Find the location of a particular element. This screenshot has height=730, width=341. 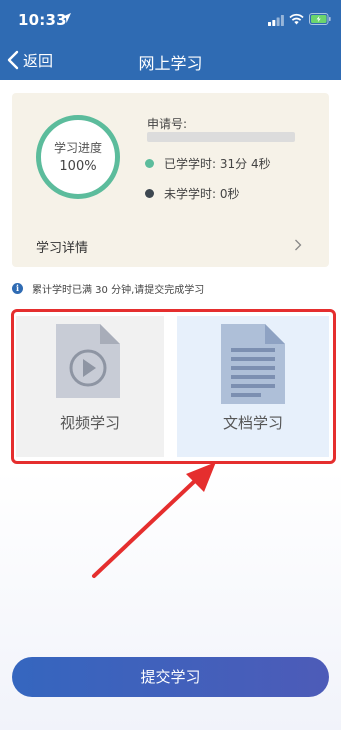

page-title: 网上学习 is located at coordinates (170, 63).